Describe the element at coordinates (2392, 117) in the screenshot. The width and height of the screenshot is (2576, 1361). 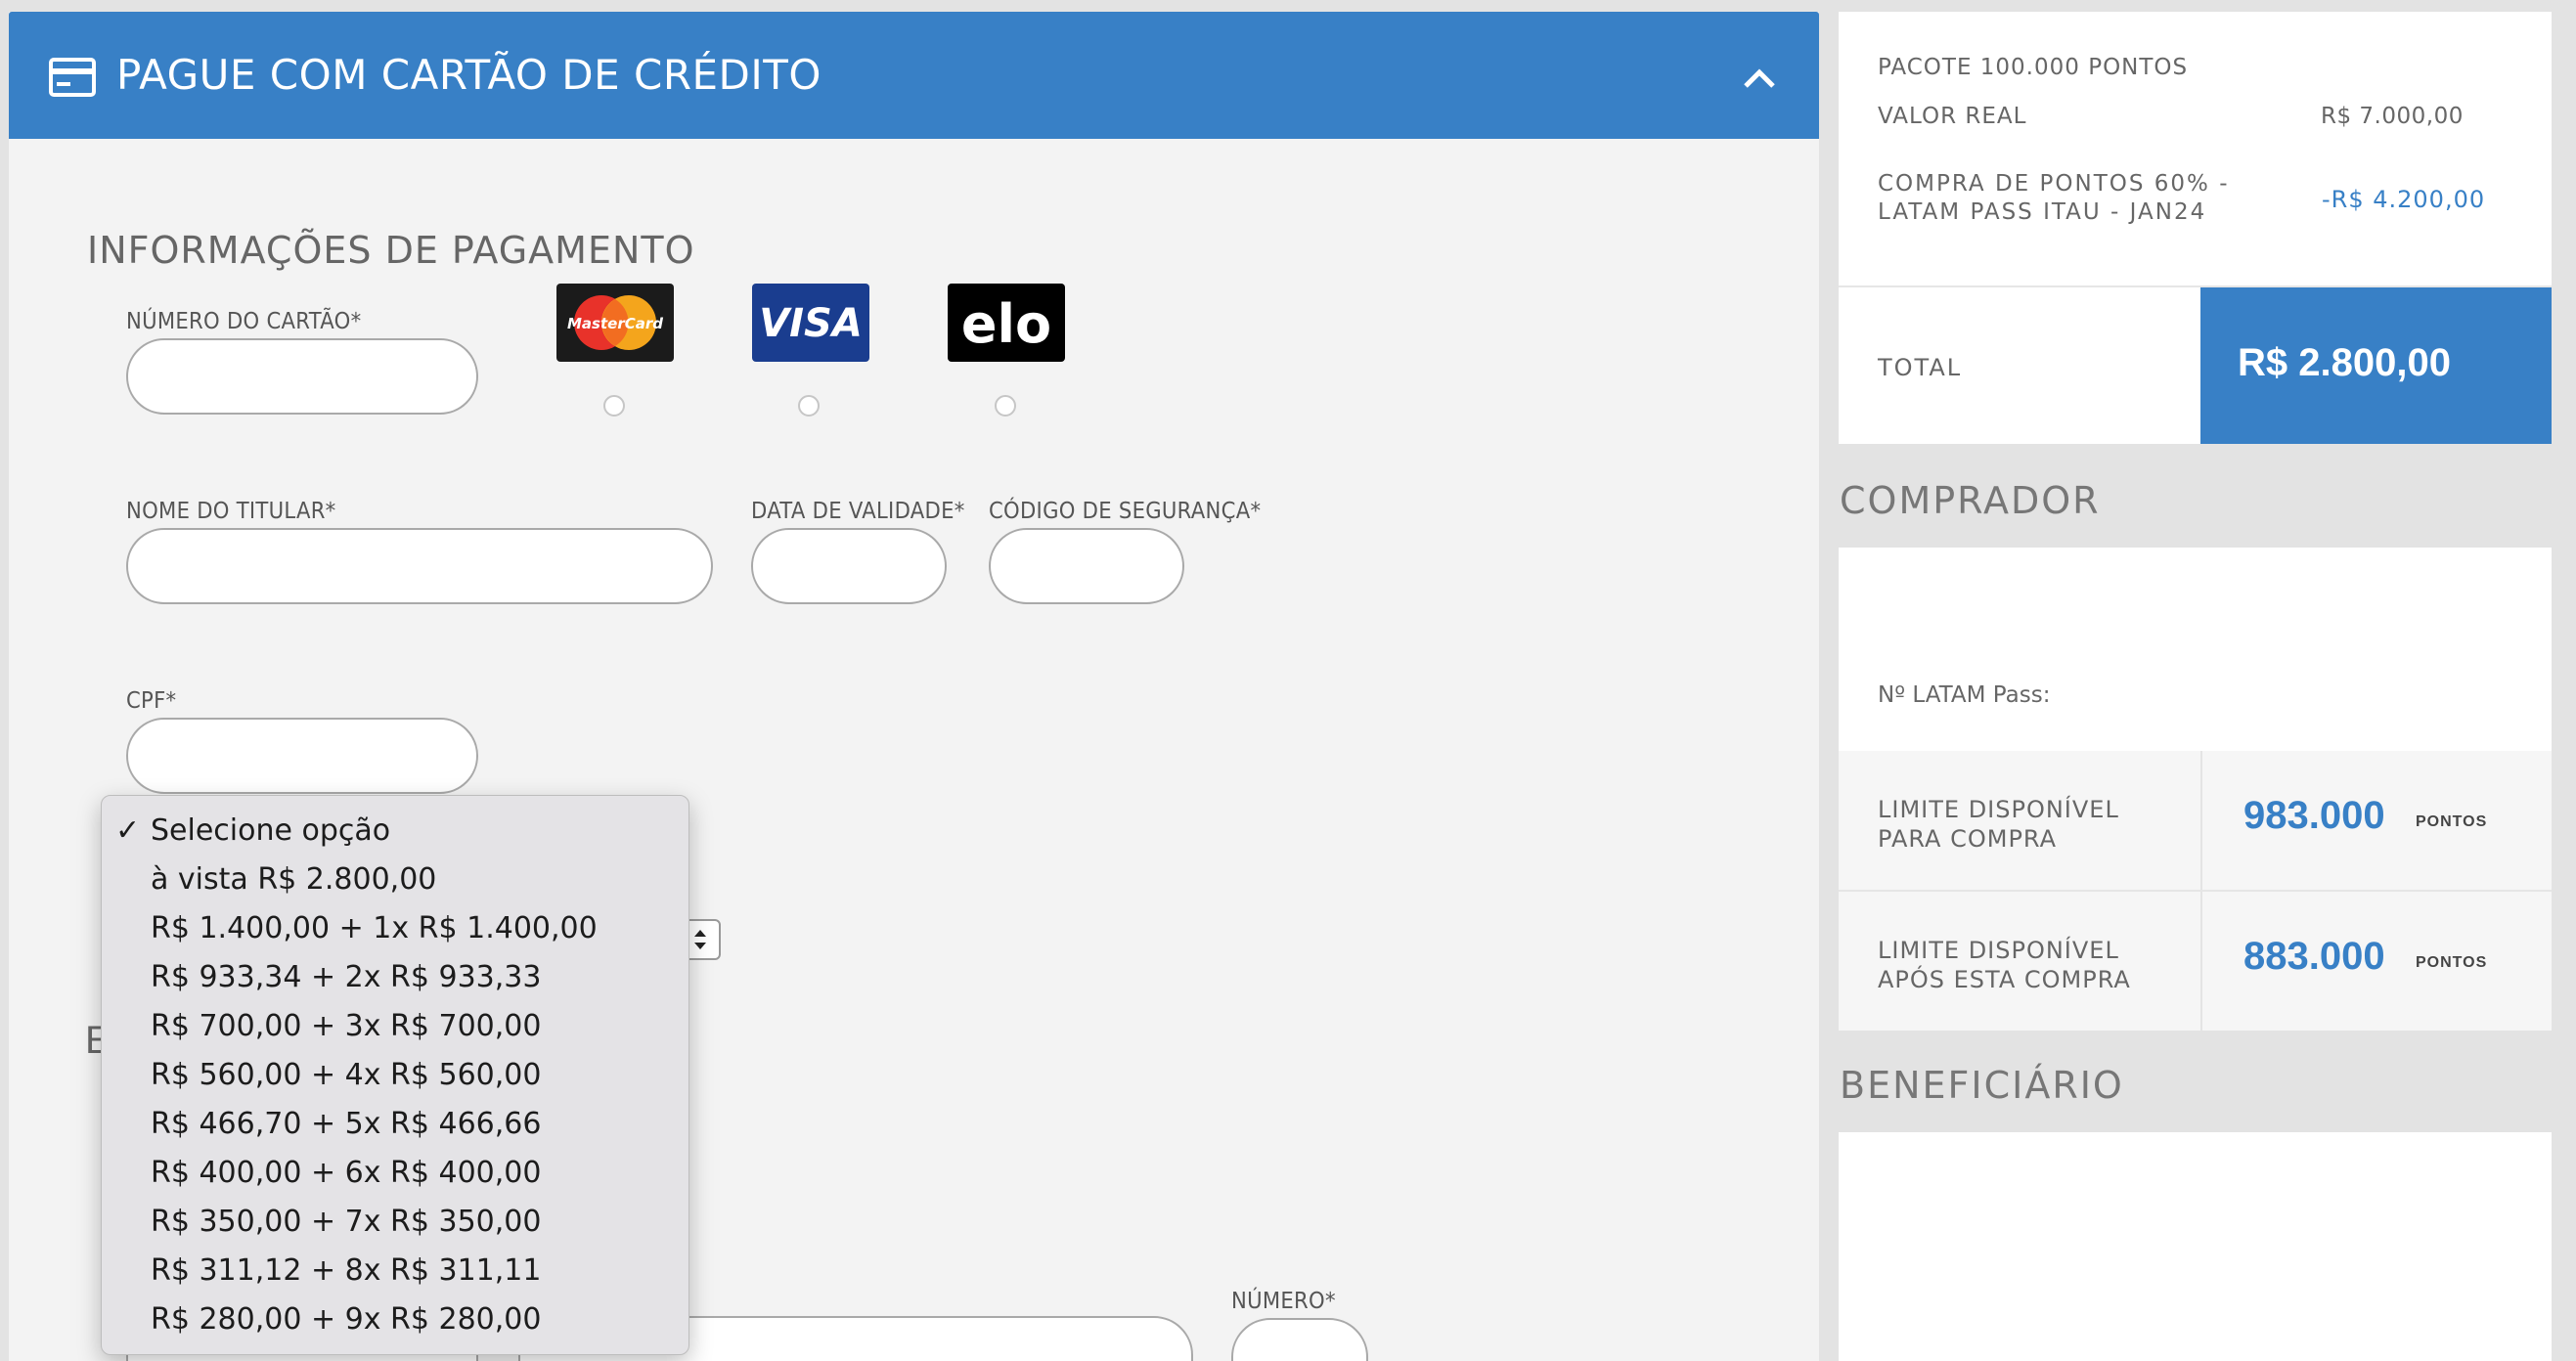
I see `real-value: R$ 7.000,00` at that location.